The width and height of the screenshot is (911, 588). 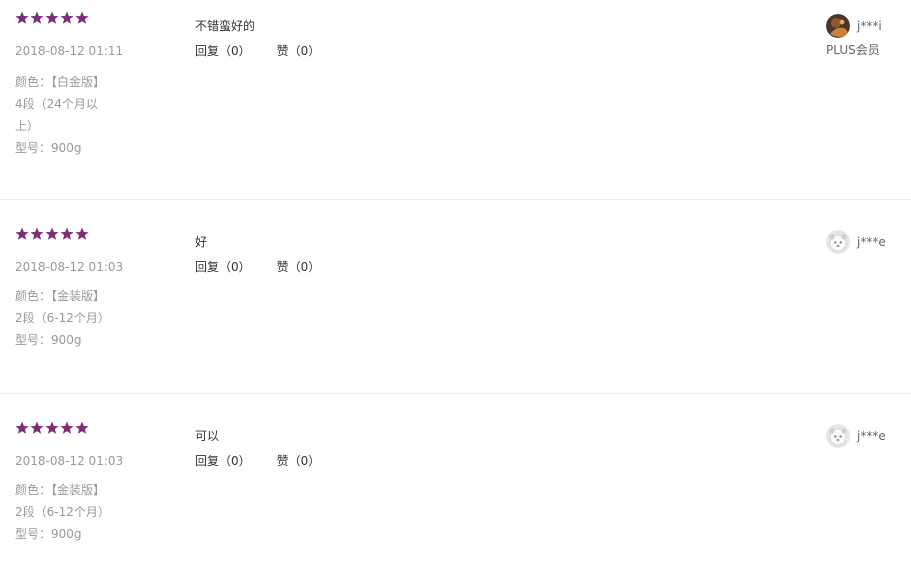 I want to click on attr-stage-cont: 上）, so click(x=27, y=126).